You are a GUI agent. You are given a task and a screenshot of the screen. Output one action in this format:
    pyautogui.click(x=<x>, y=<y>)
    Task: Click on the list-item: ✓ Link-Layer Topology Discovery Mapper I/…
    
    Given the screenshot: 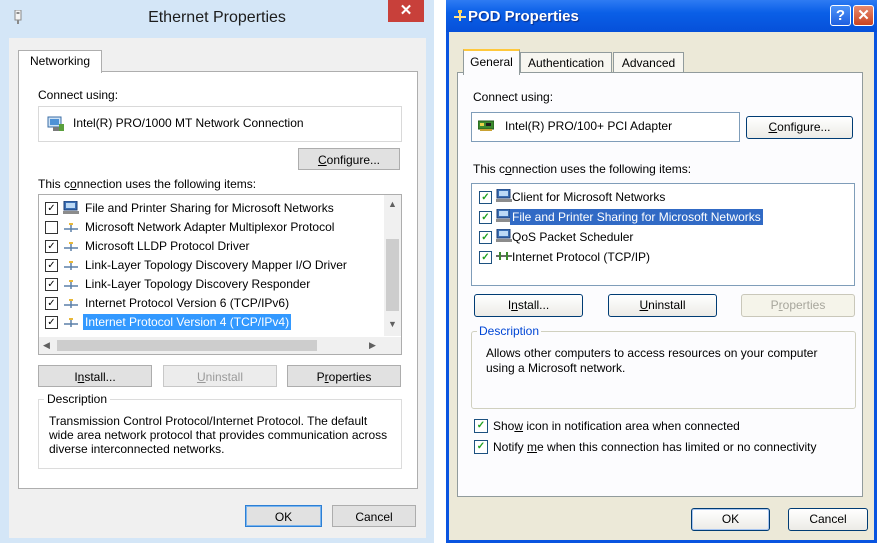 What is the action you would take?
    pyautogui.click(x=212, y=265)
    